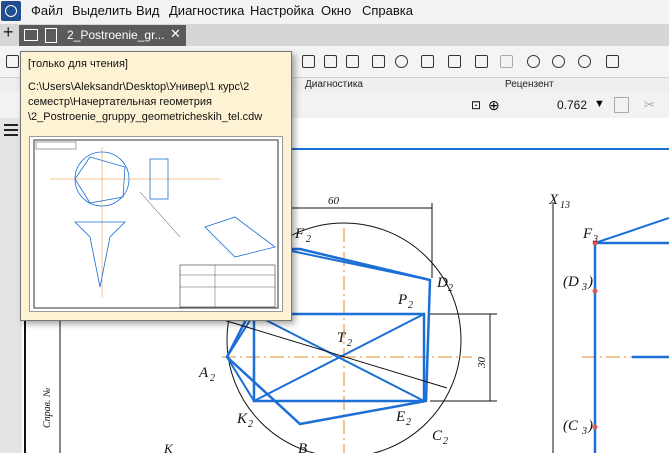 The height and width of the screenshot is (453, 669). Describe the element at coordinates (8, 32) in the screenshot. I see `new-tab-button: +` at that location.